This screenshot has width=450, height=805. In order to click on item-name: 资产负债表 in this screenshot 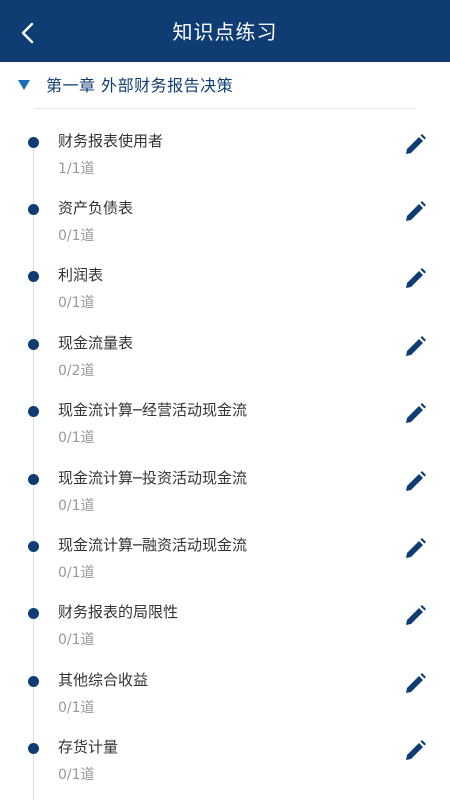, I will do `click(96, 208)`.